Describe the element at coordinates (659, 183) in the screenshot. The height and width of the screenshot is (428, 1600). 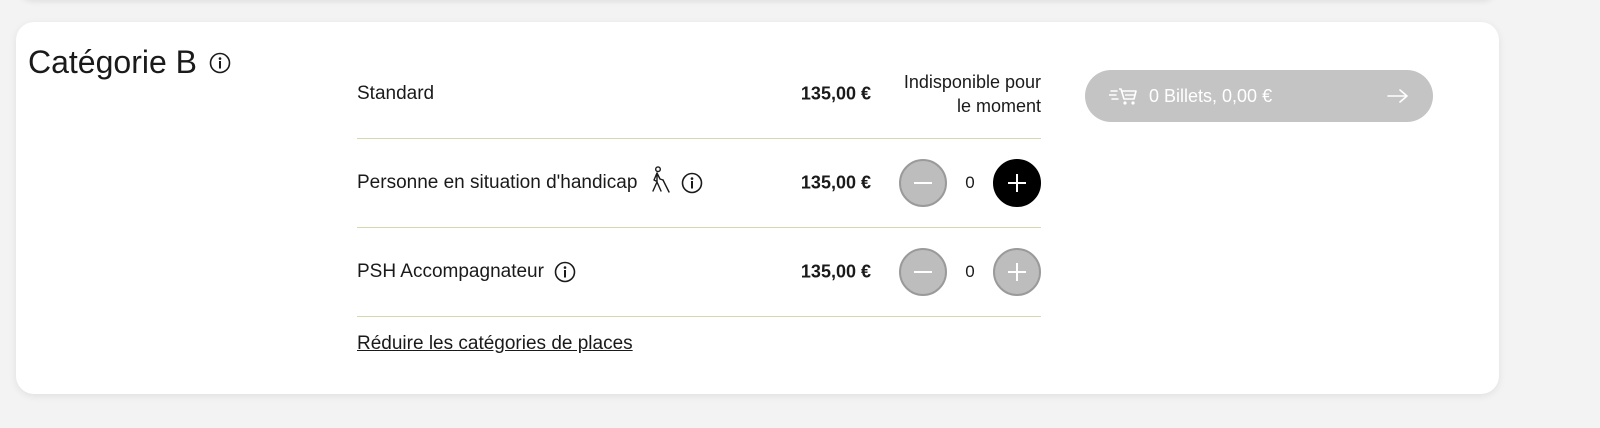
I see `accessibility-icon` at that location.